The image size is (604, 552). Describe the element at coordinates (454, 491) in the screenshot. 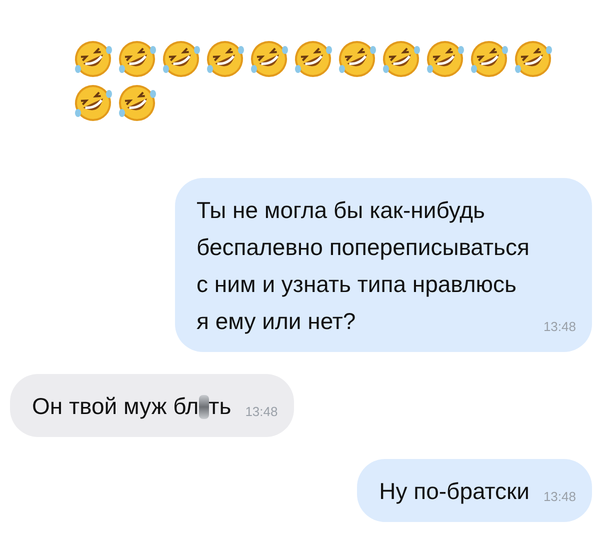

I see `message-text: Ну по-братски` at that location.